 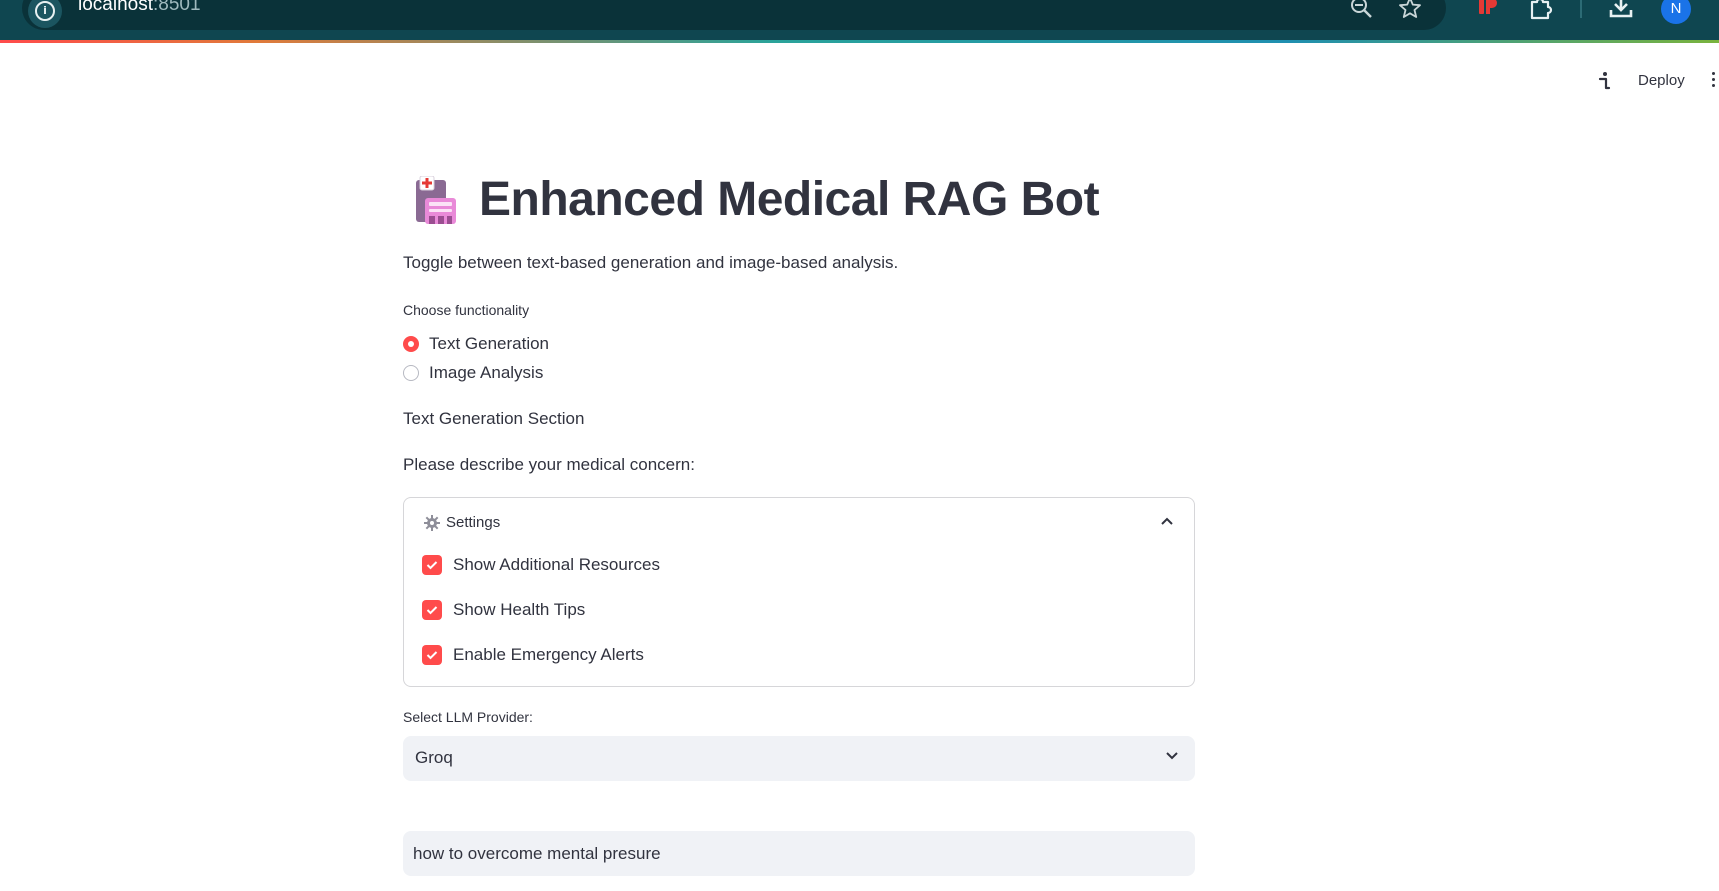 What do you see at coordinates (177, 7) in the screenshot?
I see `url-port: :8501` at bounding box center [177, 7].